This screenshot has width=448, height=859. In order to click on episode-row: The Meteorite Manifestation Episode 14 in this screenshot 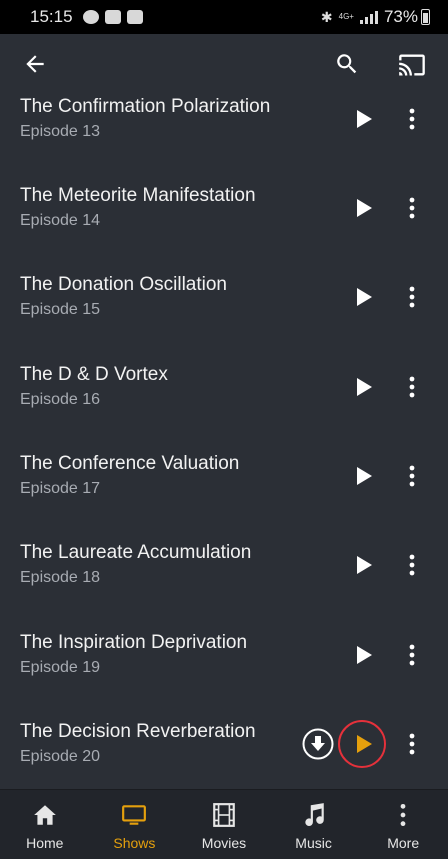, I will do `click(224, 229)`.